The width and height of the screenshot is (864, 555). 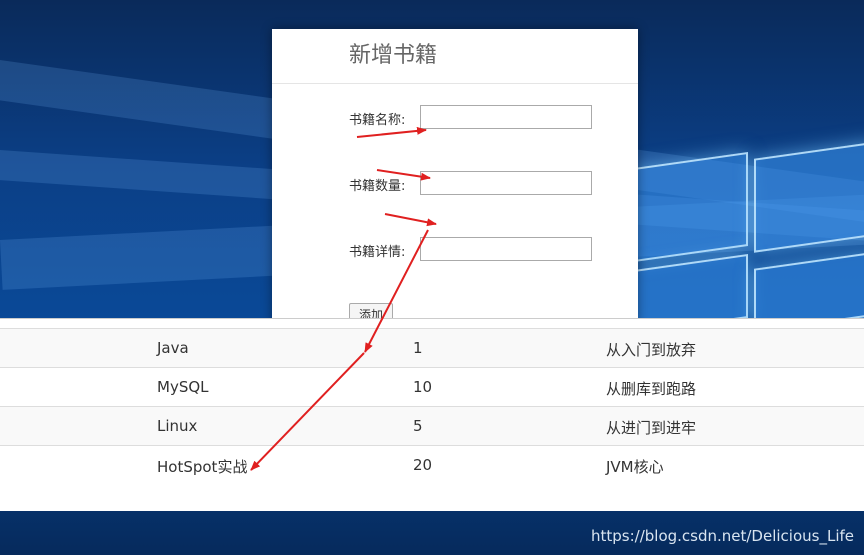 What do you see at coordinates (377, 186) in the screenshot?
I see `book-count-label: 书籍数量:` at bounding box center [377, 186].